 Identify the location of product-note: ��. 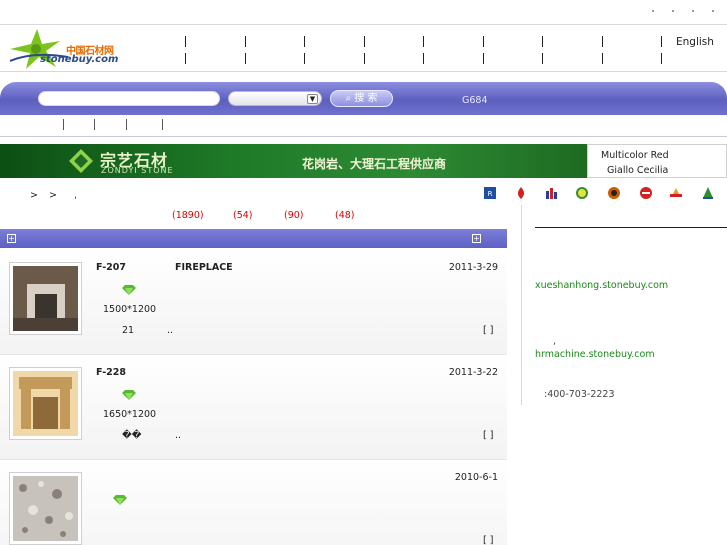
(132, 435).